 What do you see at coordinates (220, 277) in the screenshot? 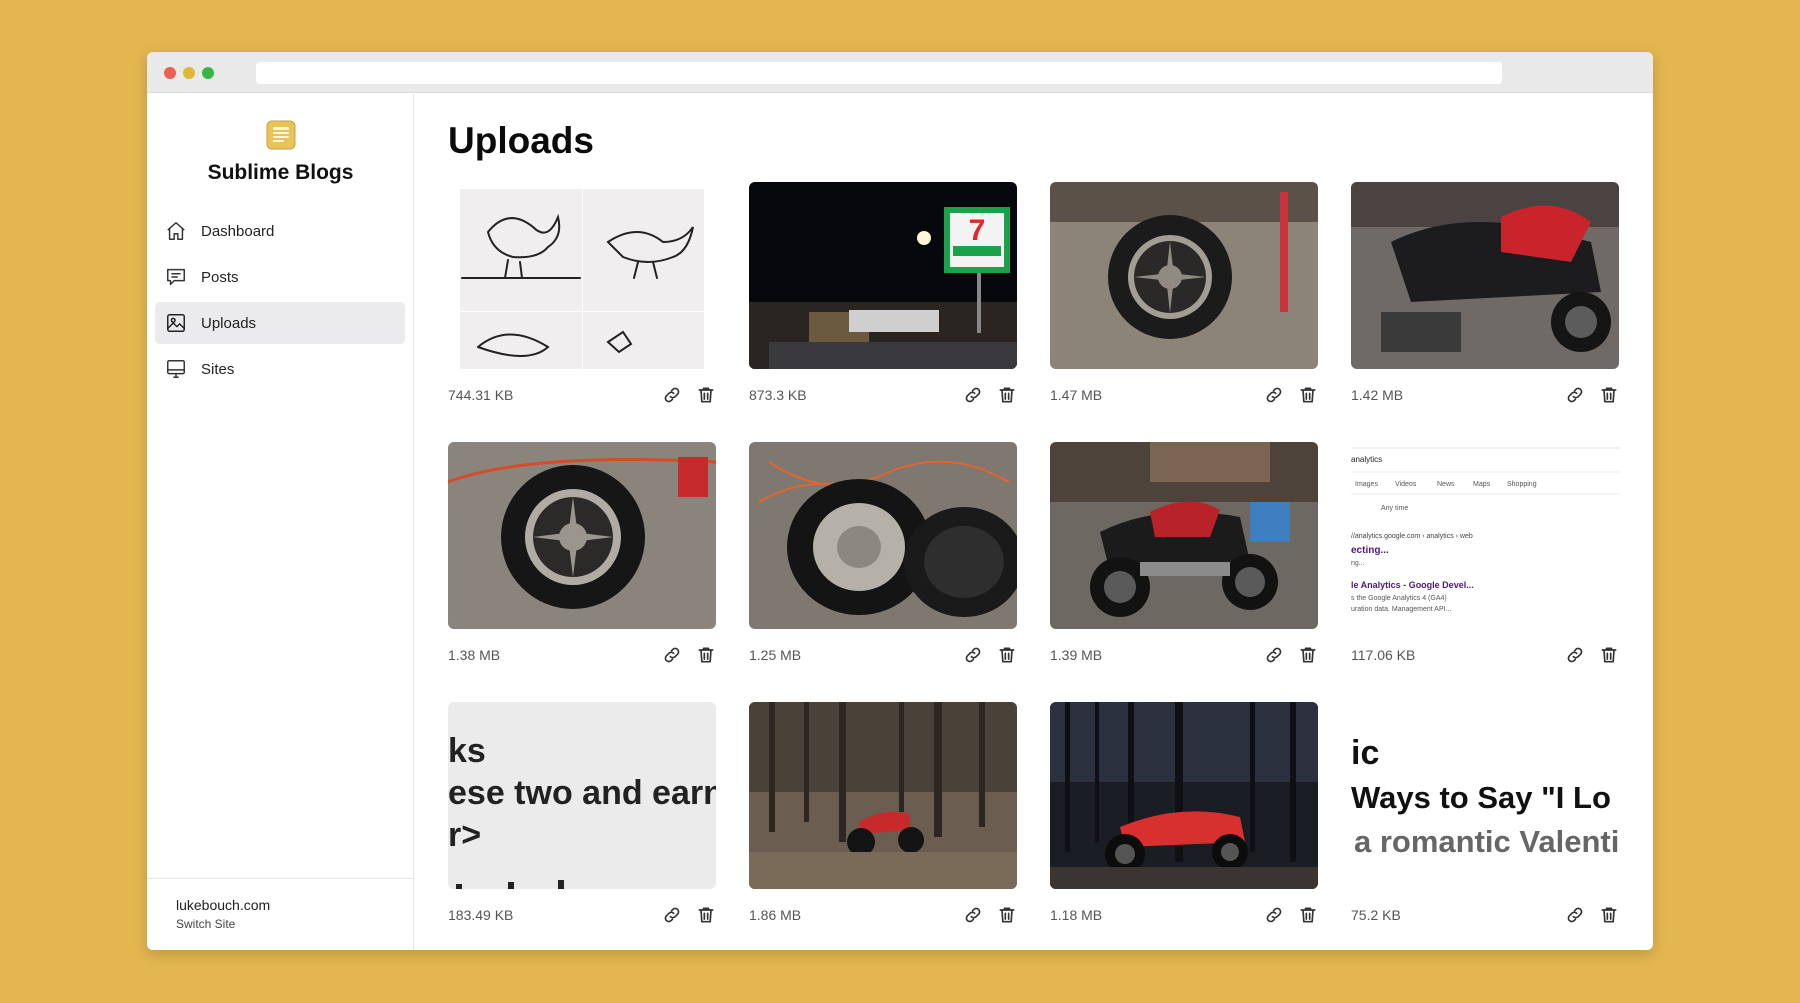
I see `sidebar-item-label: Posts` at bounding box center [220, 277].